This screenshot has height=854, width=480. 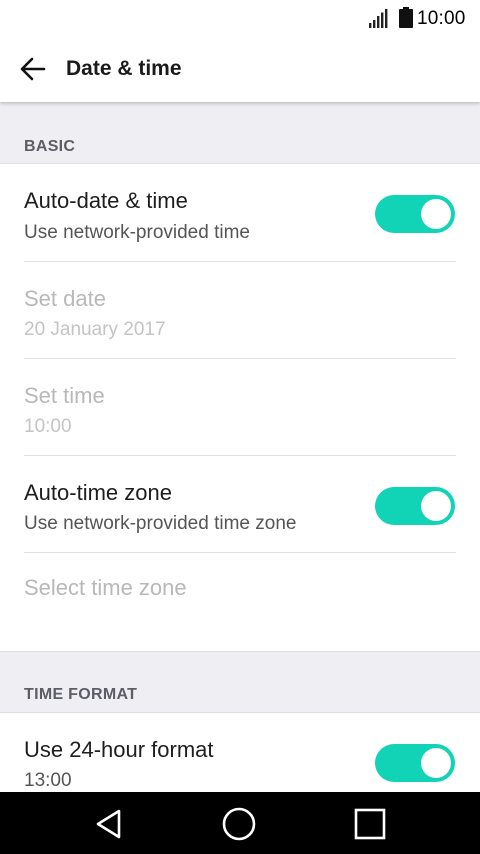 I want to click on section-header-basic: BASIC, so click(x=240, y=133).